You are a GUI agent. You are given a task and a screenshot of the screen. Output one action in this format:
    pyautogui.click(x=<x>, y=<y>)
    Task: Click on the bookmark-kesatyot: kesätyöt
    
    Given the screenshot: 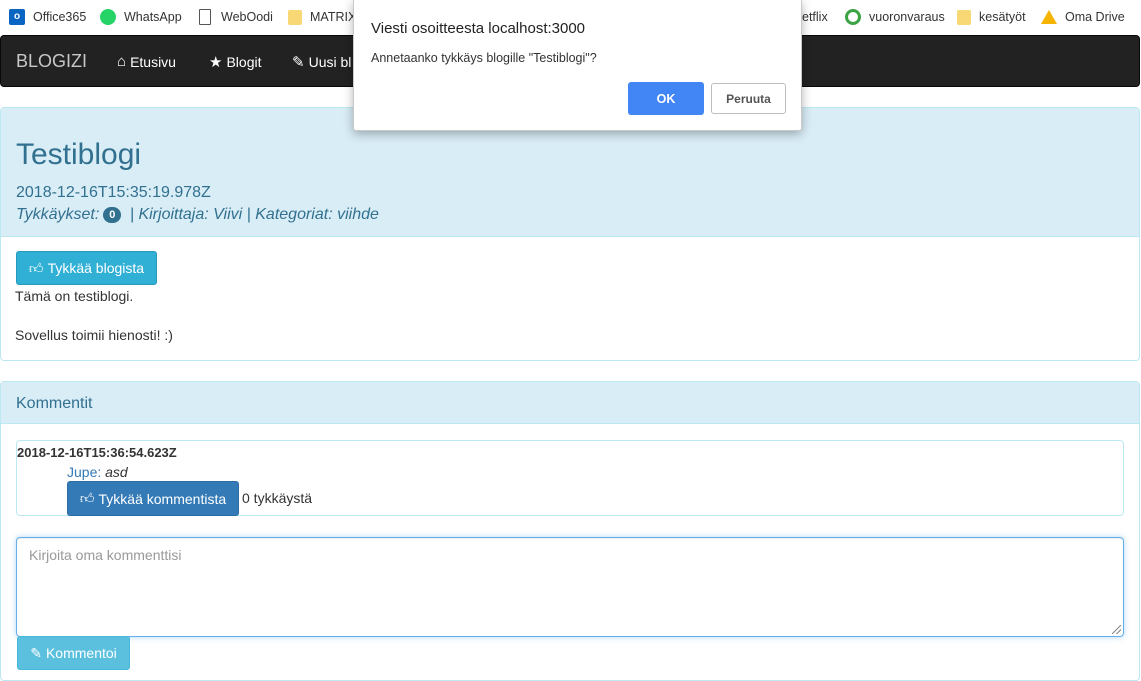 What is the action you would take?
    pyautogui.click(x=991, y=17)
    